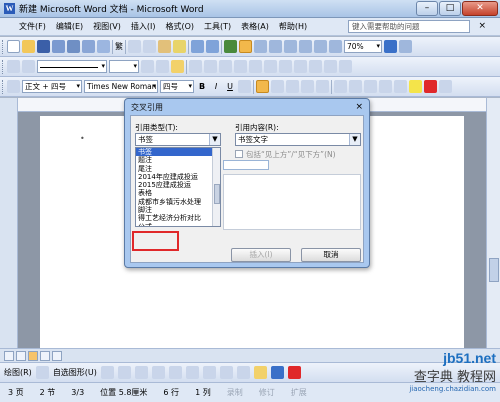  Describe the element at coordinates (21, 355) in the screenshot. I see `web-view-button` at that location.